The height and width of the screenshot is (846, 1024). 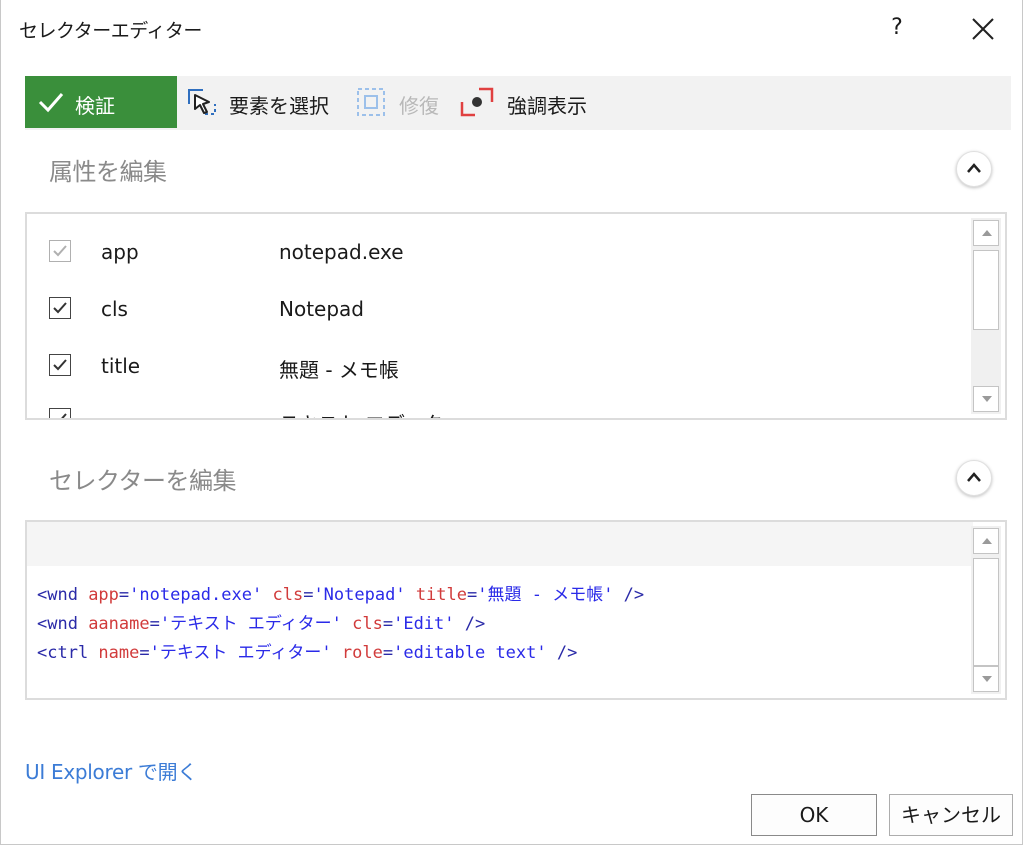 What do you see at coordinates (470, 653) in the screenshot?
I see `code-attr-value: 'editable text'` at bounding box center [470, 653].